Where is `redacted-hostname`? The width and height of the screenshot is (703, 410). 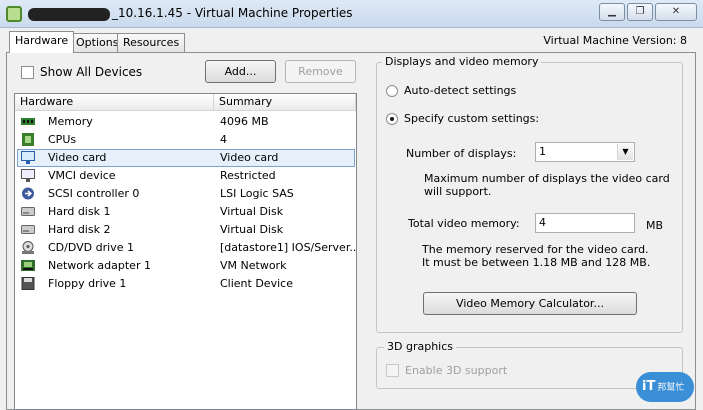 redacted-hostname is located at coordinates (69, 14).